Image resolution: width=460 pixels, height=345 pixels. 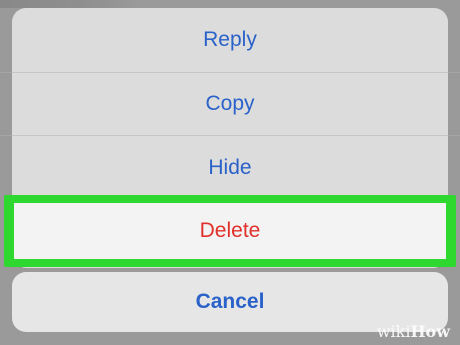 I want to click on wikihow-watermark: wikiHow, so click(x=413, y=331).